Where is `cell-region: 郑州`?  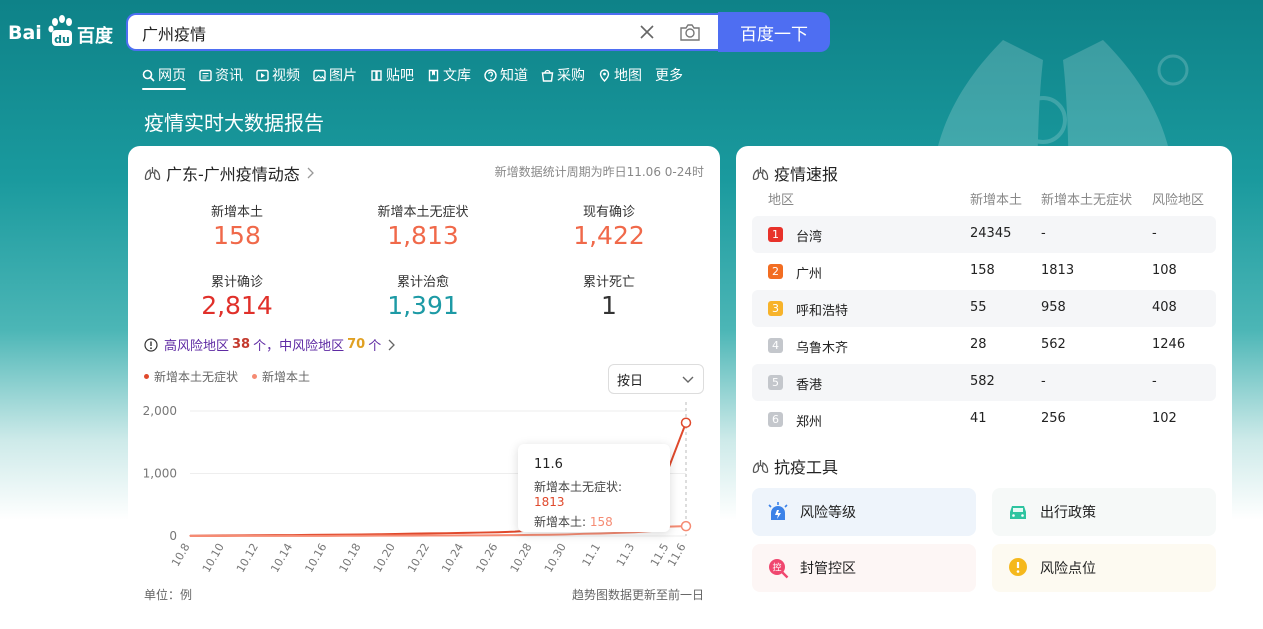 cell-region: 郑州 is located at coordinates (809, 422).